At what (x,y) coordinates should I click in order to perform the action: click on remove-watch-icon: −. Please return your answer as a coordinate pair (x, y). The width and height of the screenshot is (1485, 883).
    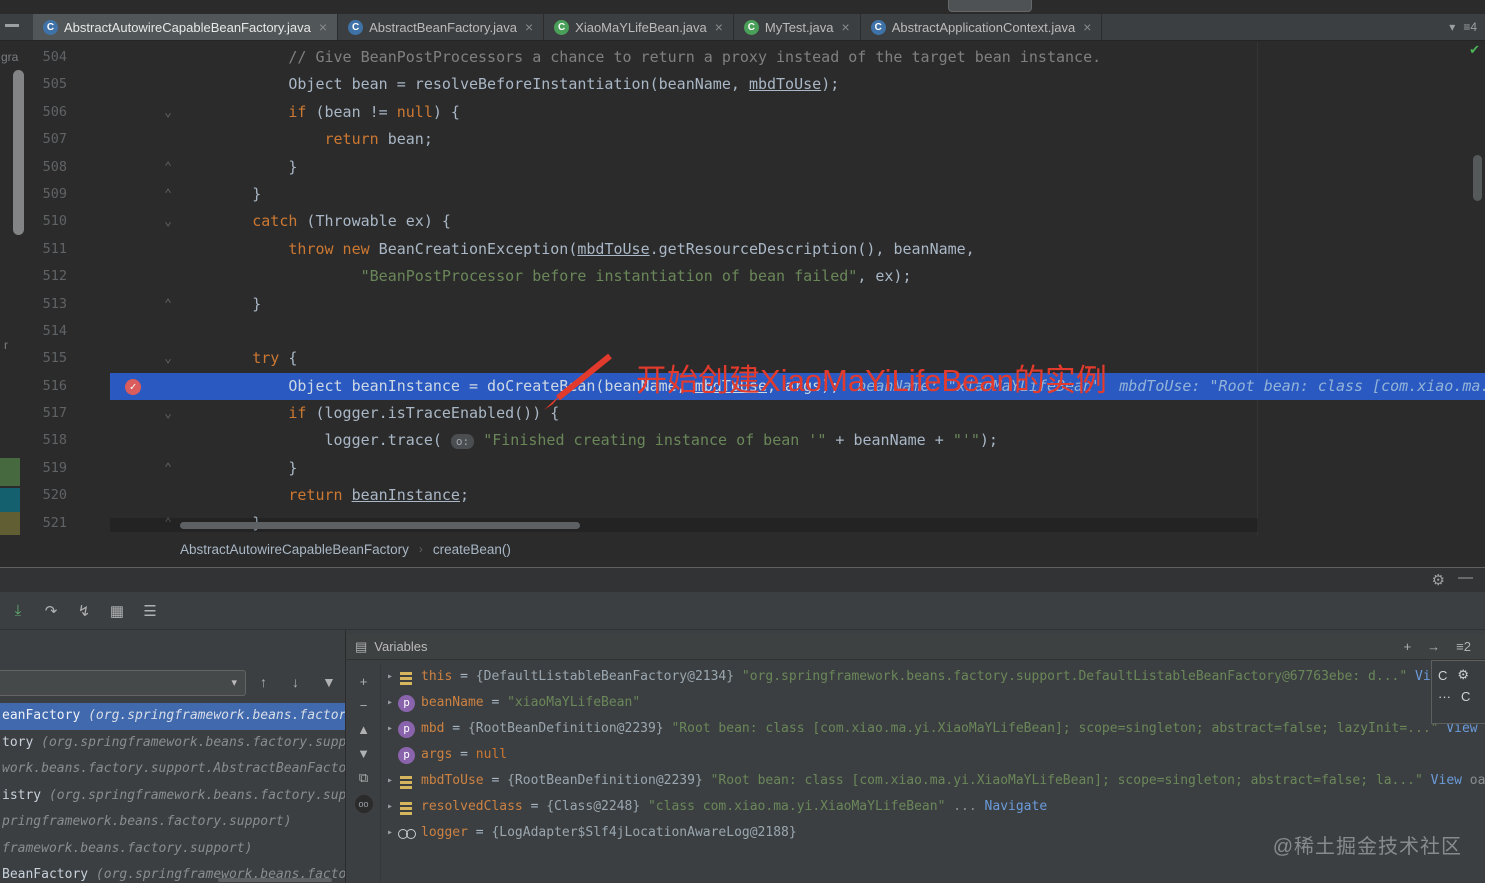
    Looking at the image, I should click on (364, 705).